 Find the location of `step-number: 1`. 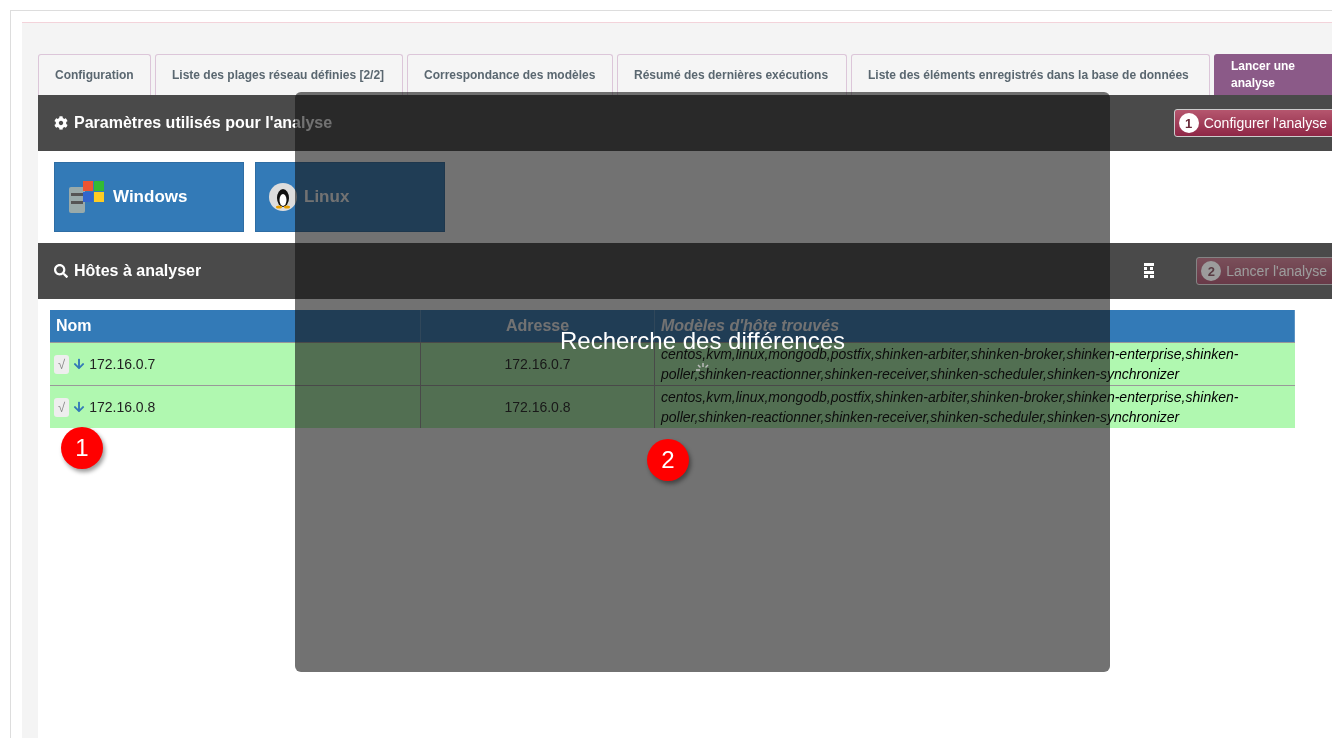

step-number: 1 is located at coordinates (1188, 123).